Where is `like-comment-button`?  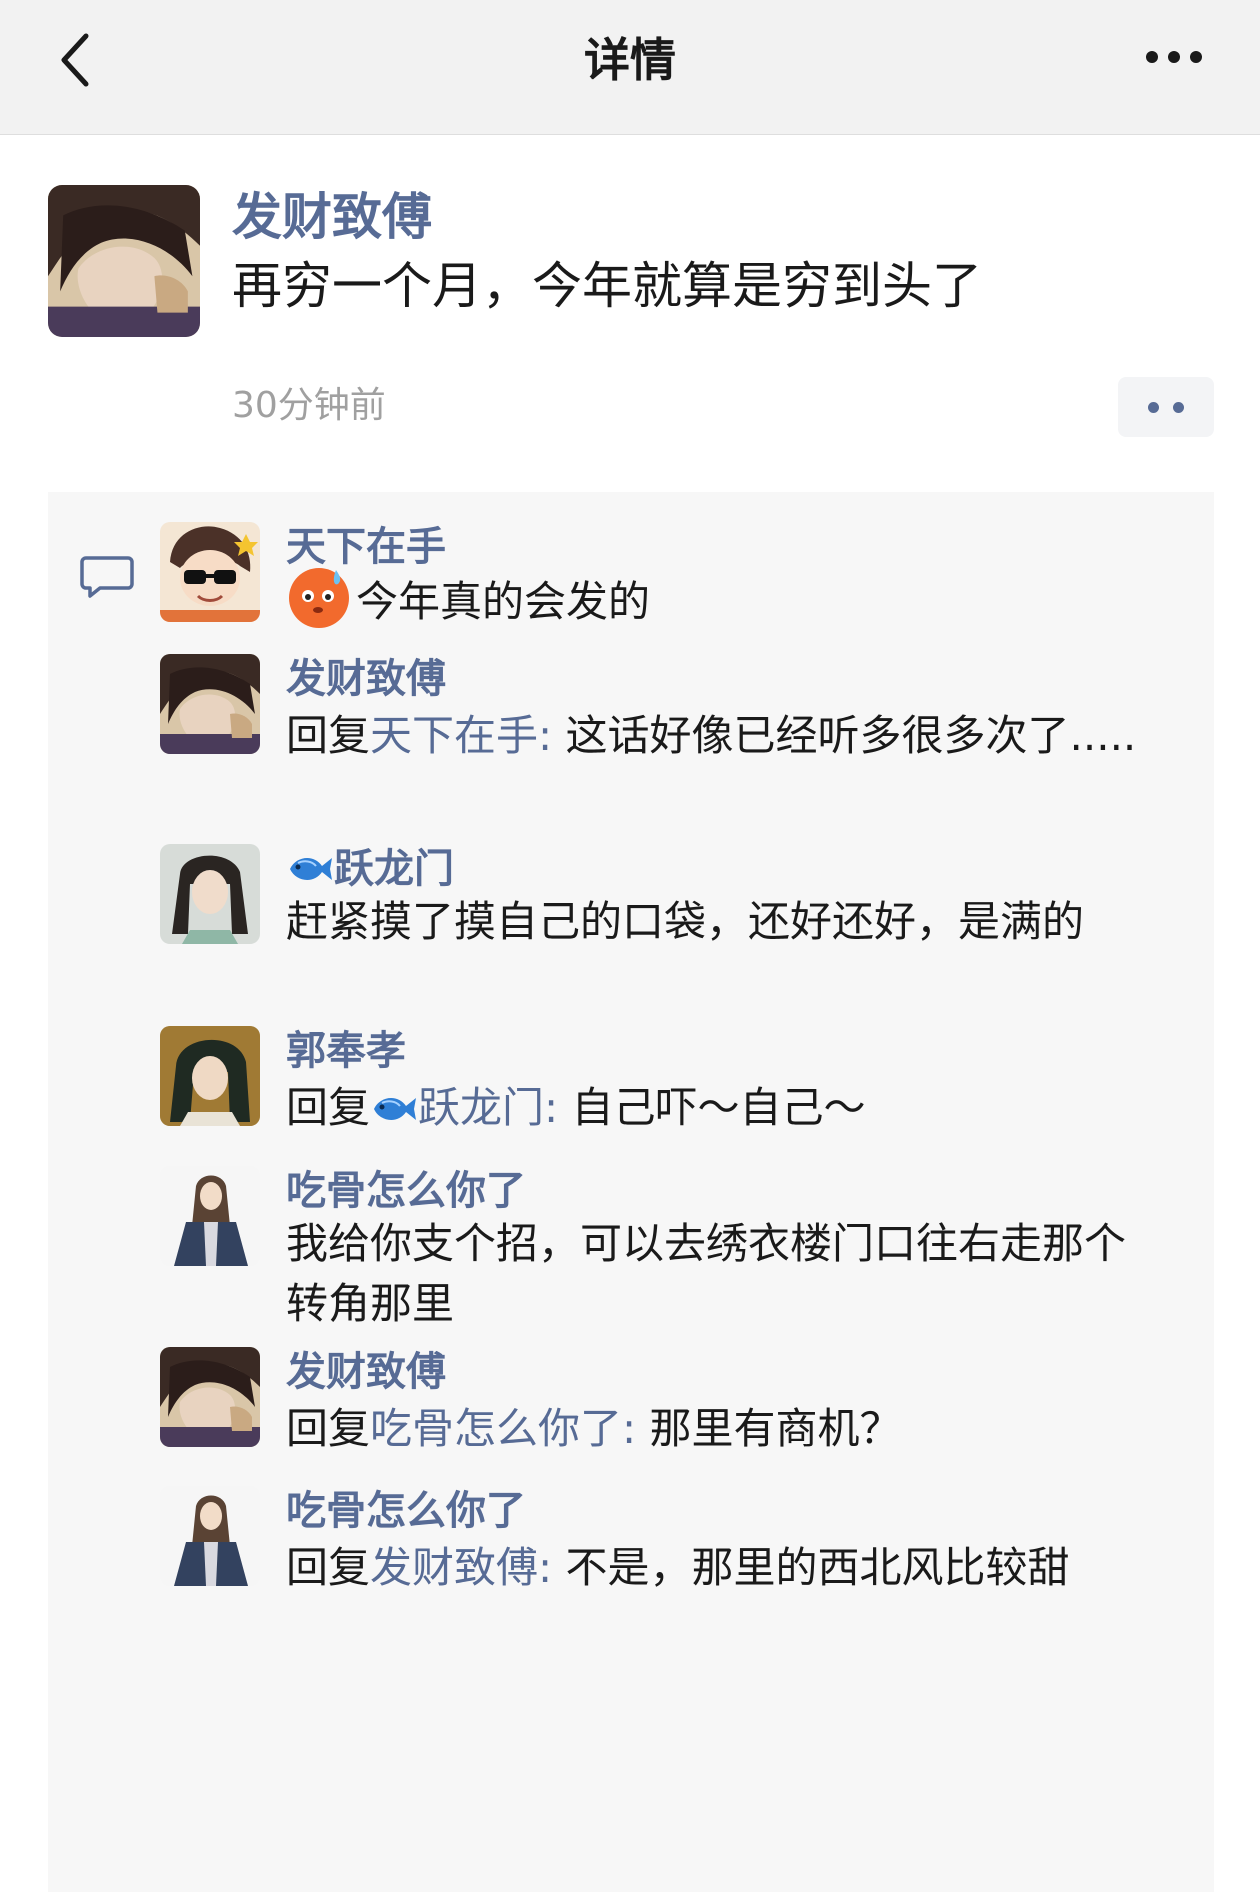
like-comment-button is located at coordinates (1166, 407).